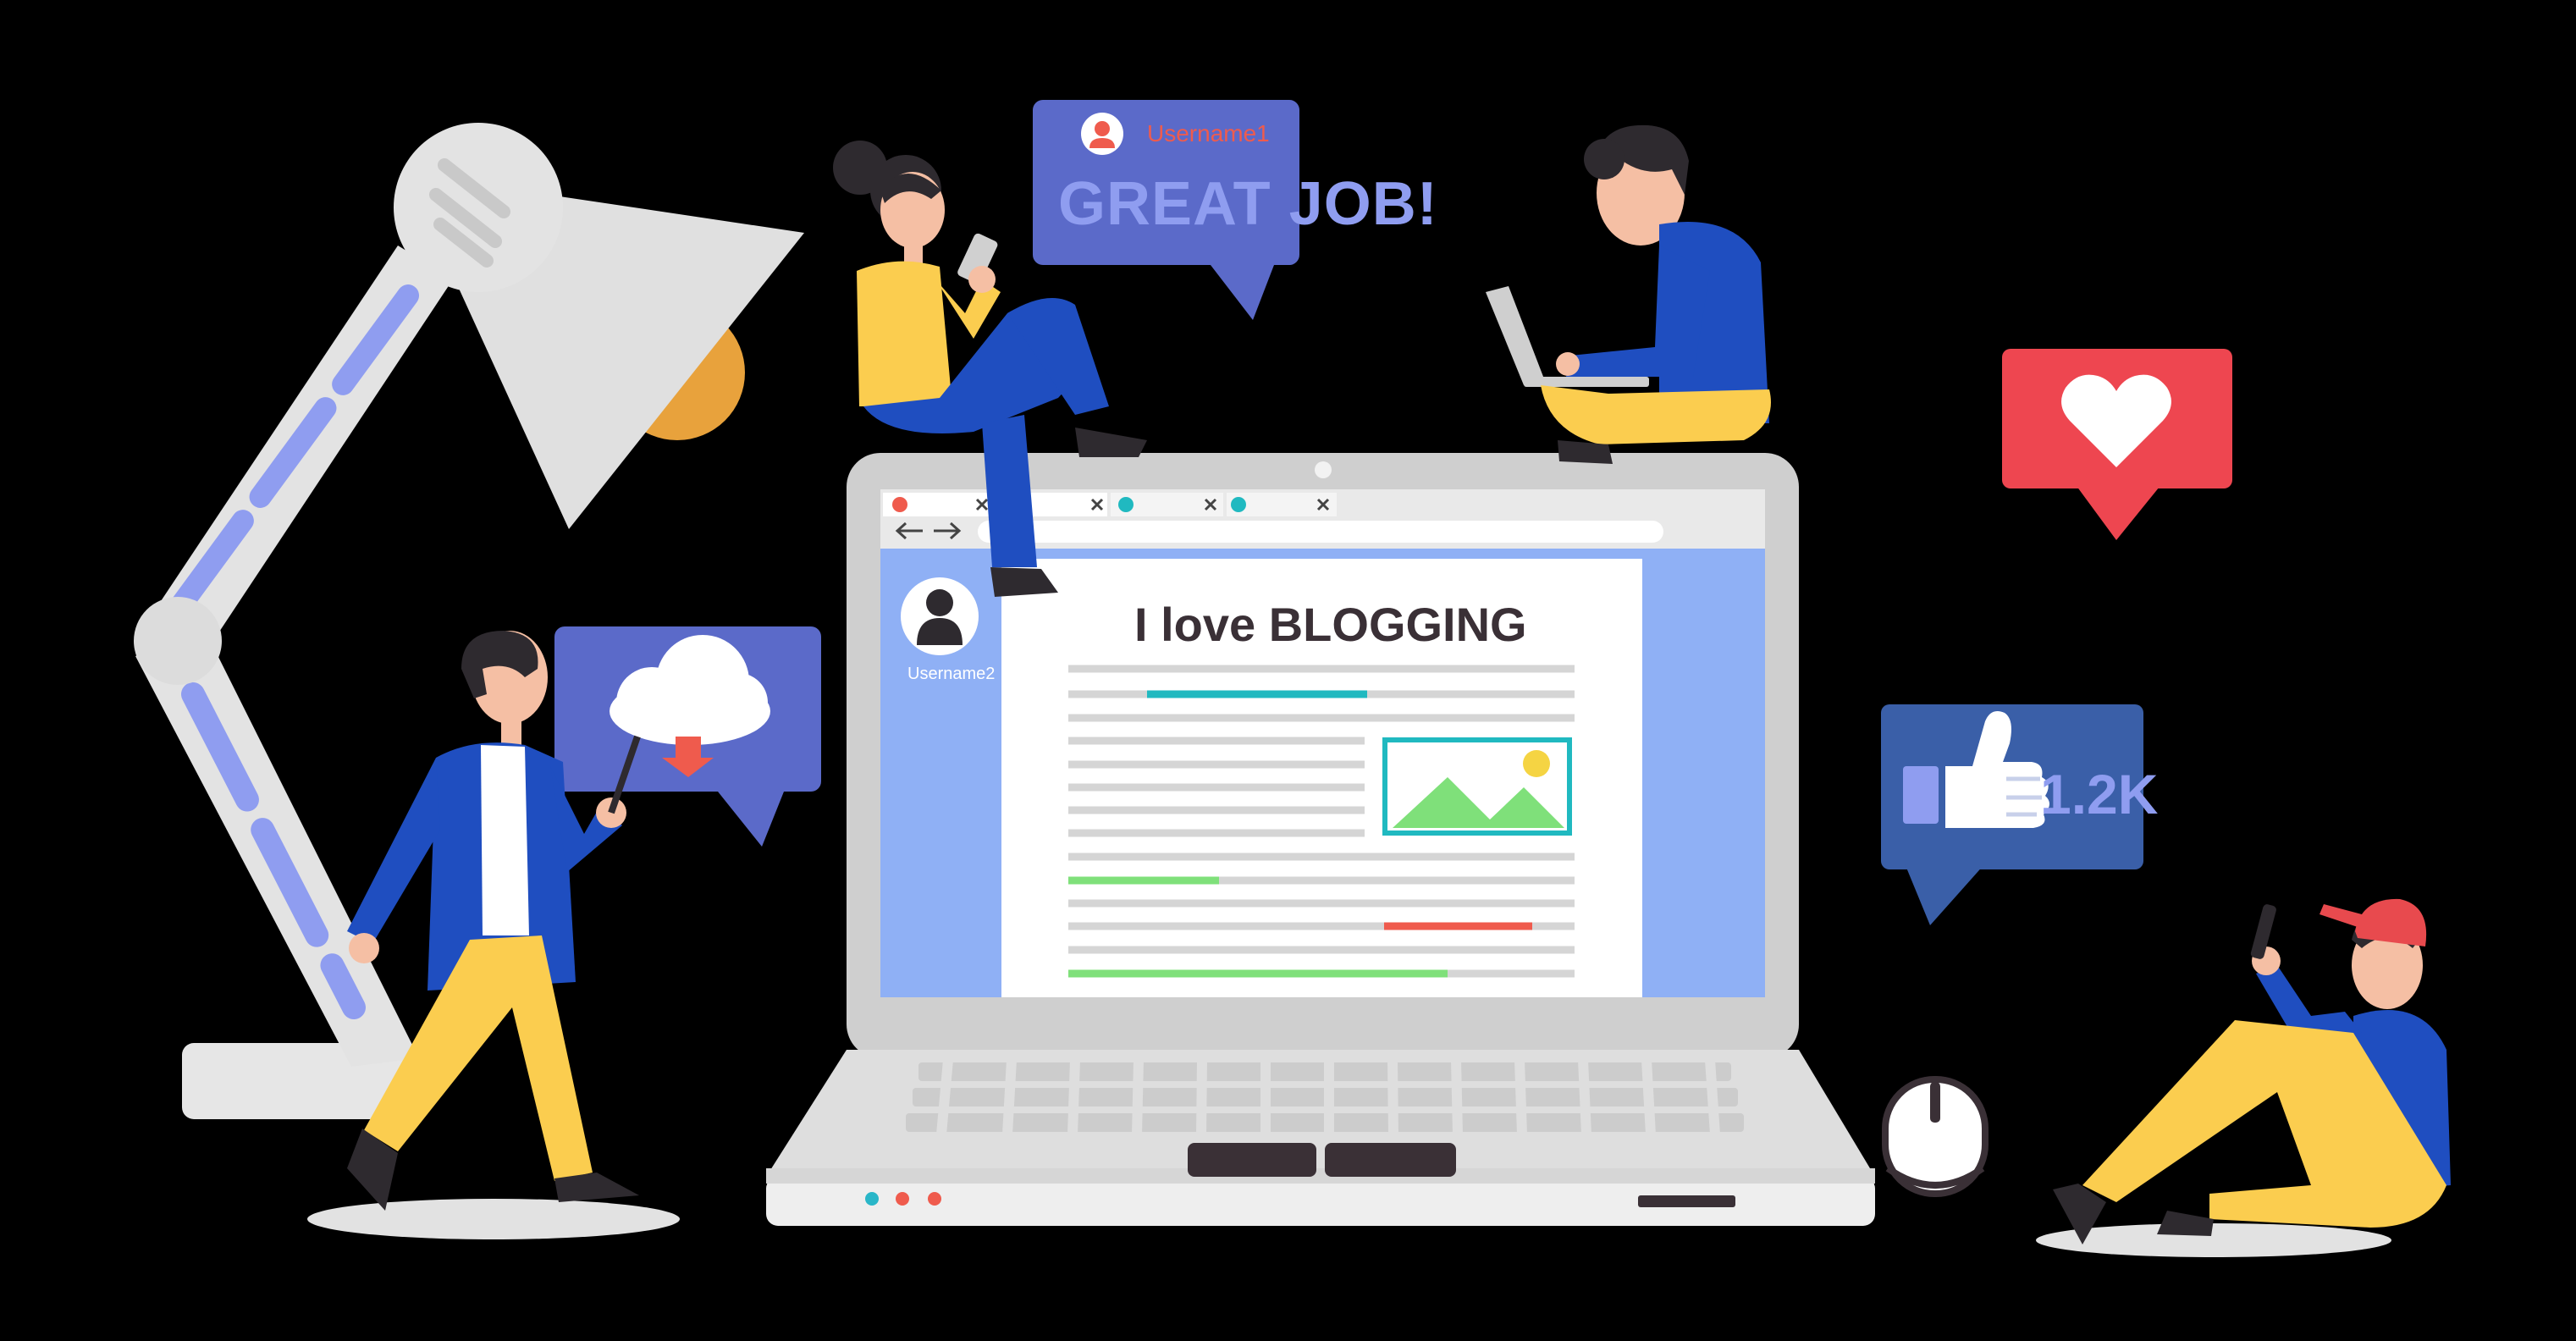 This screenshot has width=2576, height=1341. What do you see at coordinates (1208, 133) in the screenshot?
I see `comment-username: Username1` at bounding box center [1208, 133].